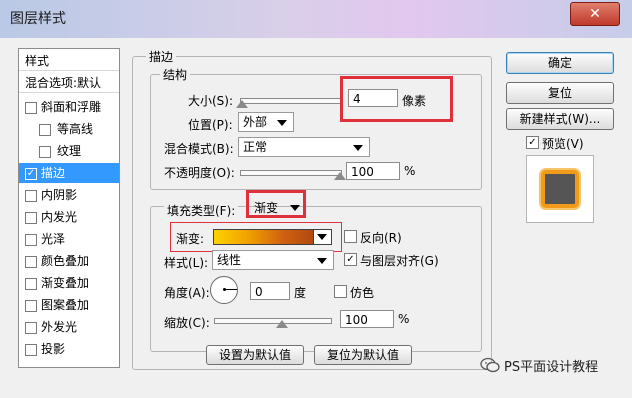 The width and height of the screenshot is (632, 398). Describe the element at coordinates (273, 321) in the screenshot. I see `scale-slider-track` at that location.